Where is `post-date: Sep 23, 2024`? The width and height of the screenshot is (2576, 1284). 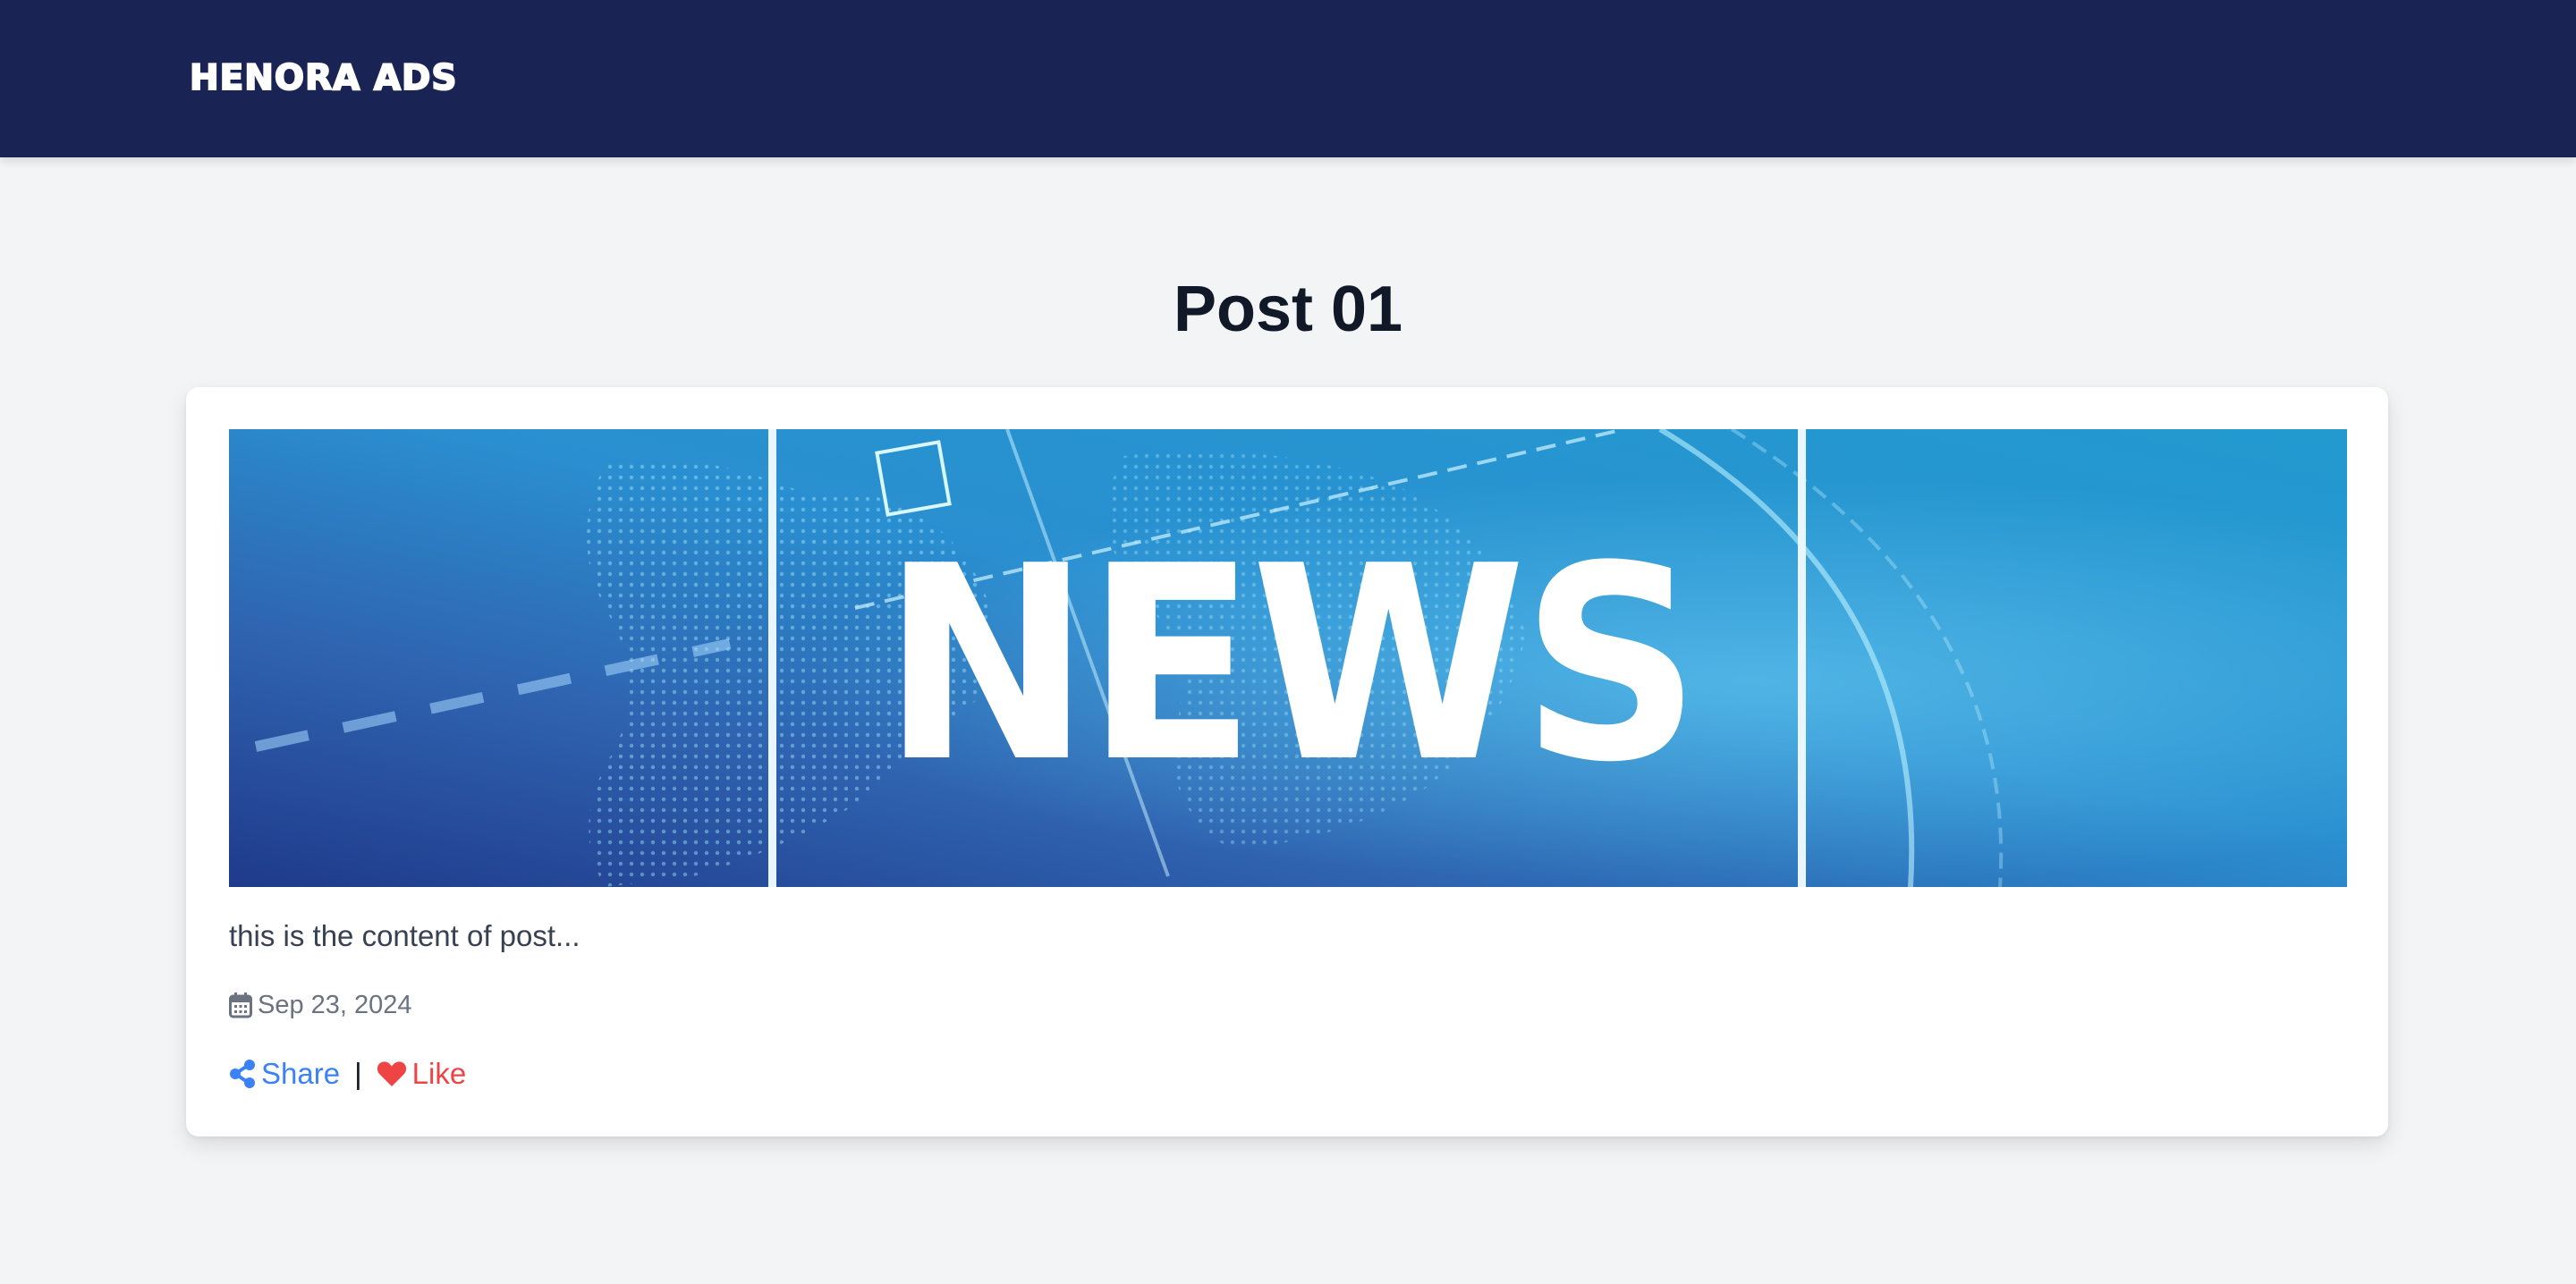
post-date: Sep 23, 2024 is located at coordinates (320, 1005).